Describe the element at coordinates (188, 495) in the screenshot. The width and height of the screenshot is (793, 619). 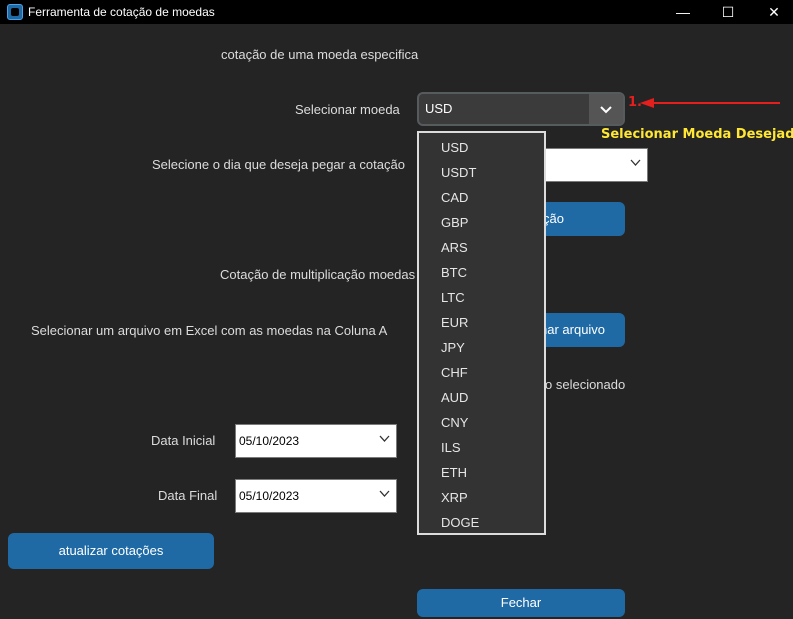
I see `end-date-label: Data Final` at that location.